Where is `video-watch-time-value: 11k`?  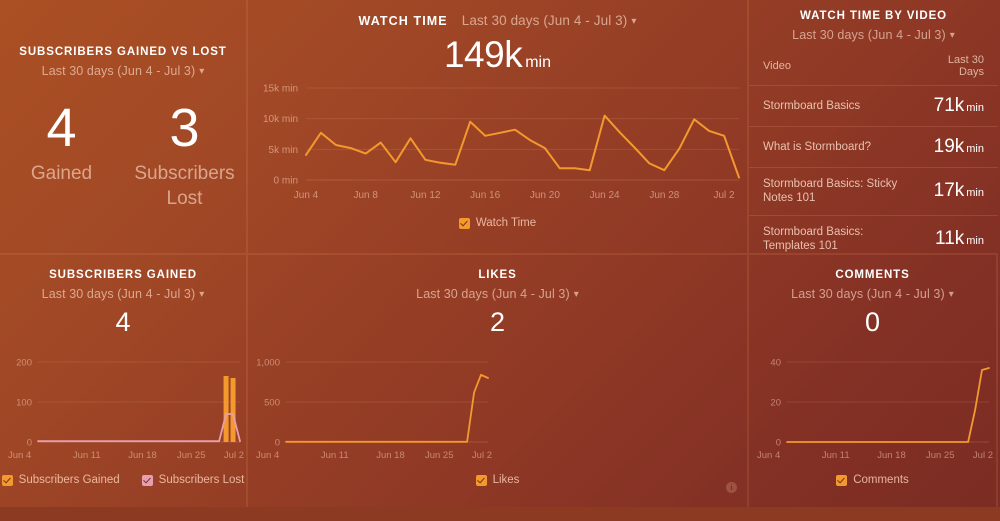
video-watch-time-value: 11k is located at coordinates (950, 239).